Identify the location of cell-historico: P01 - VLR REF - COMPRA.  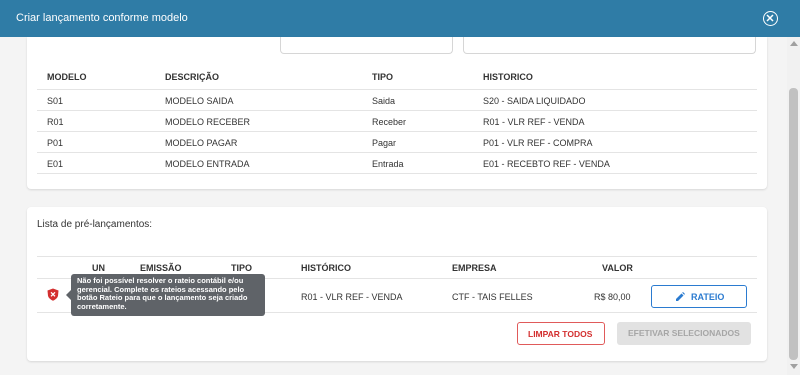
(538, 143).